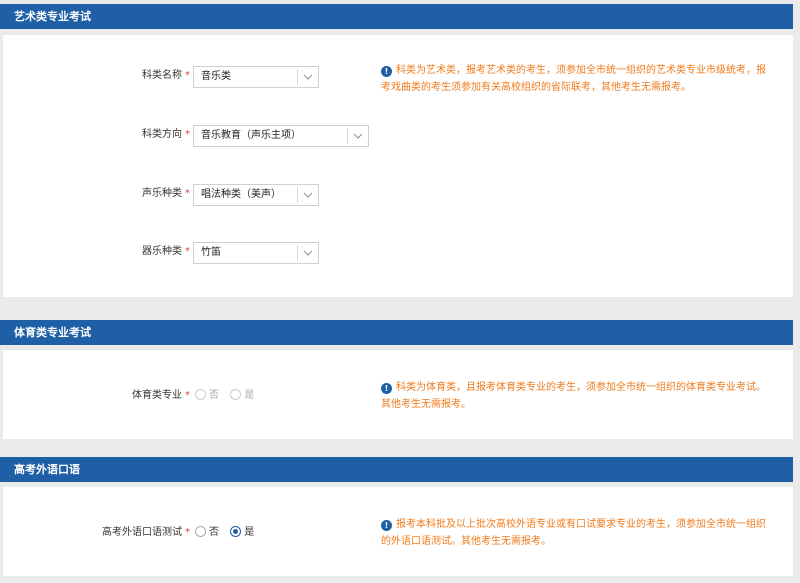 The image size is (800, 583). I want to click on art-exam-header: 艺术类专业考试, so click(396, 16).